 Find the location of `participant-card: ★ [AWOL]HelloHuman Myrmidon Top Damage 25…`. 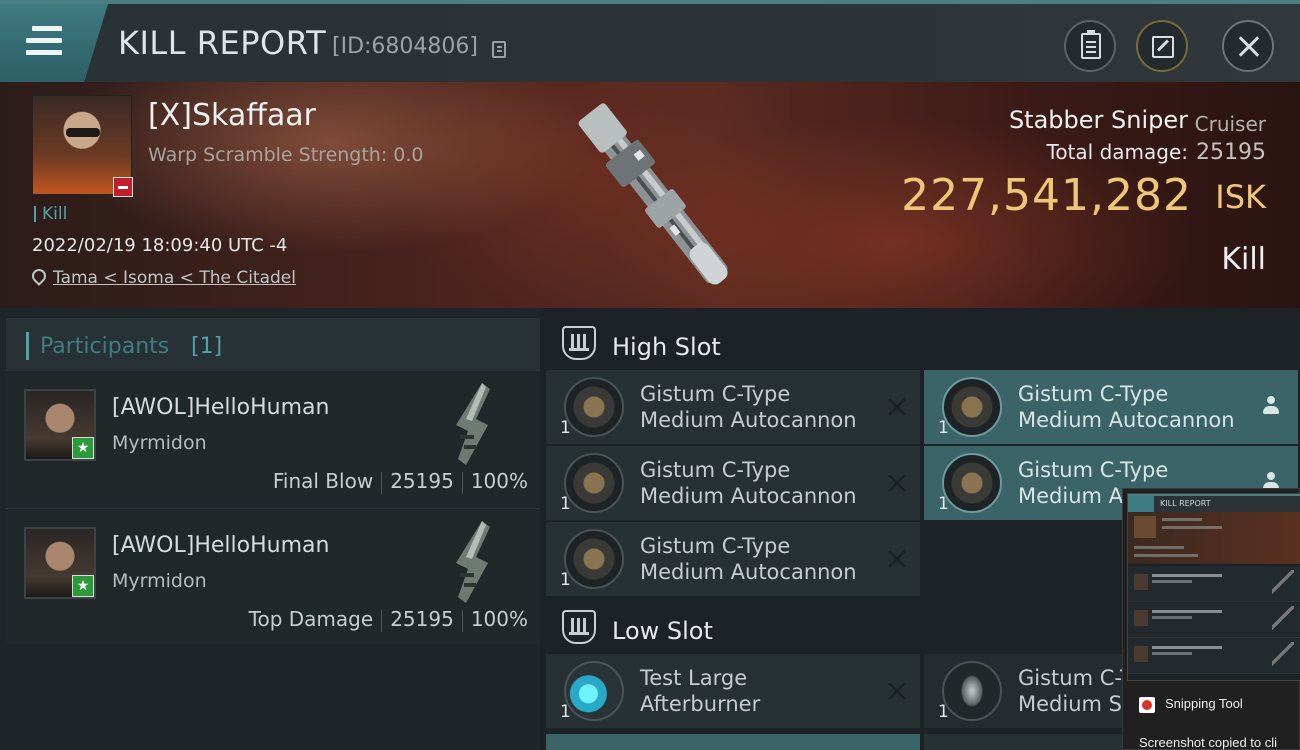

participant-card: ★ [AWOL]HelloHuman Myrmidon Top Damage 25… is located at coordinates (273, 576).